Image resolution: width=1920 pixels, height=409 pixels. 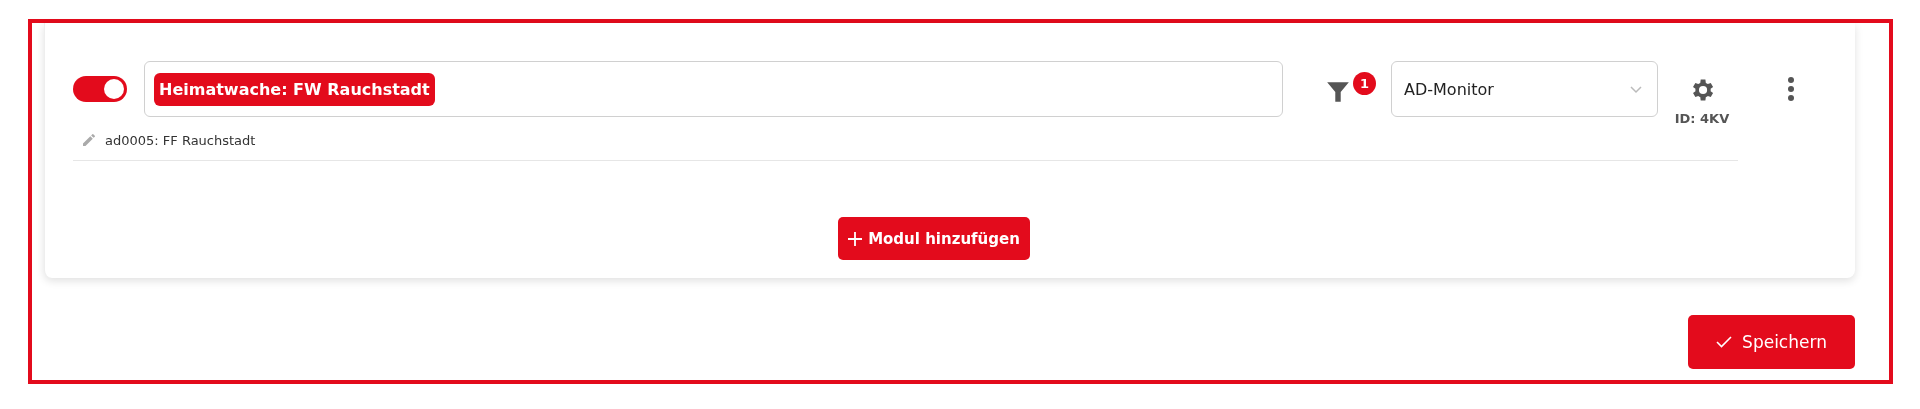 What do you see at coordinates (1524, 89) in the screenshot?
I see `type-dropdown: AD-Monitor` at bounding box center [1524, 89].